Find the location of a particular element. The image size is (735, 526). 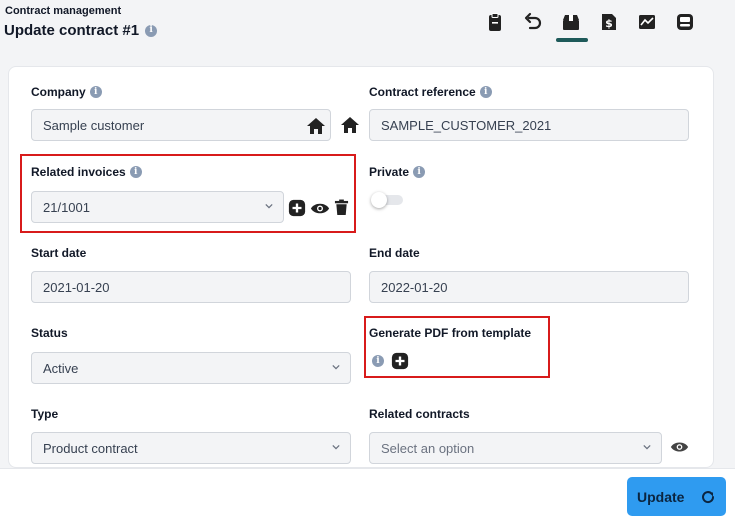

statistics-button is located at coordinates (647, 22).